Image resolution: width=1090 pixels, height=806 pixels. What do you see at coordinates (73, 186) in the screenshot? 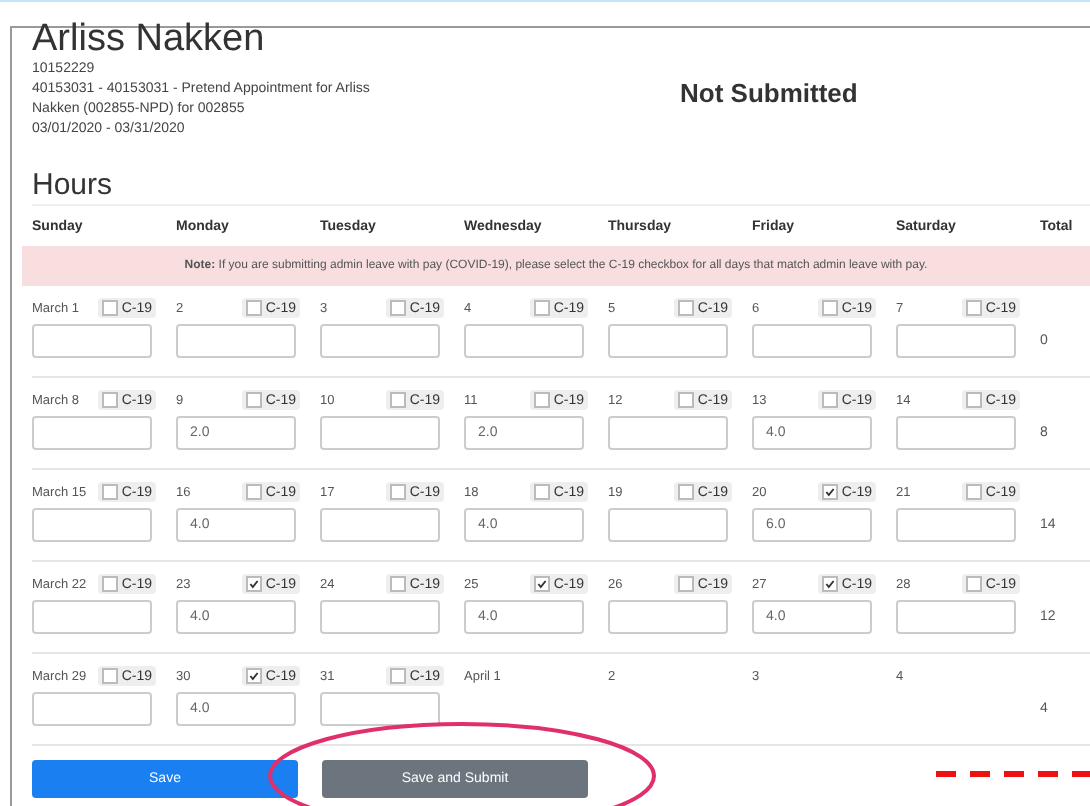
I see `section-title: Hours` at bounding box center [73, 186].